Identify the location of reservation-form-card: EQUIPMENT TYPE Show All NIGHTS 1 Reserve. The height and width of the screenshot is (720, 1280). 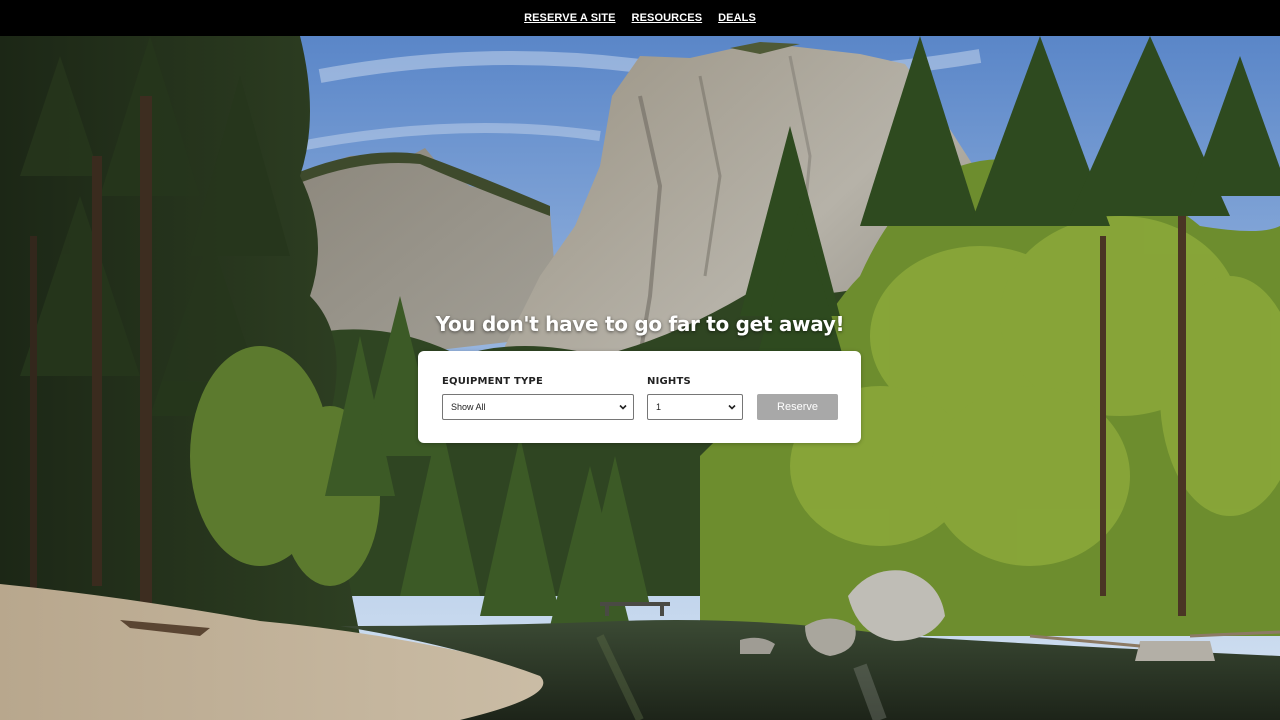
(639, 397).